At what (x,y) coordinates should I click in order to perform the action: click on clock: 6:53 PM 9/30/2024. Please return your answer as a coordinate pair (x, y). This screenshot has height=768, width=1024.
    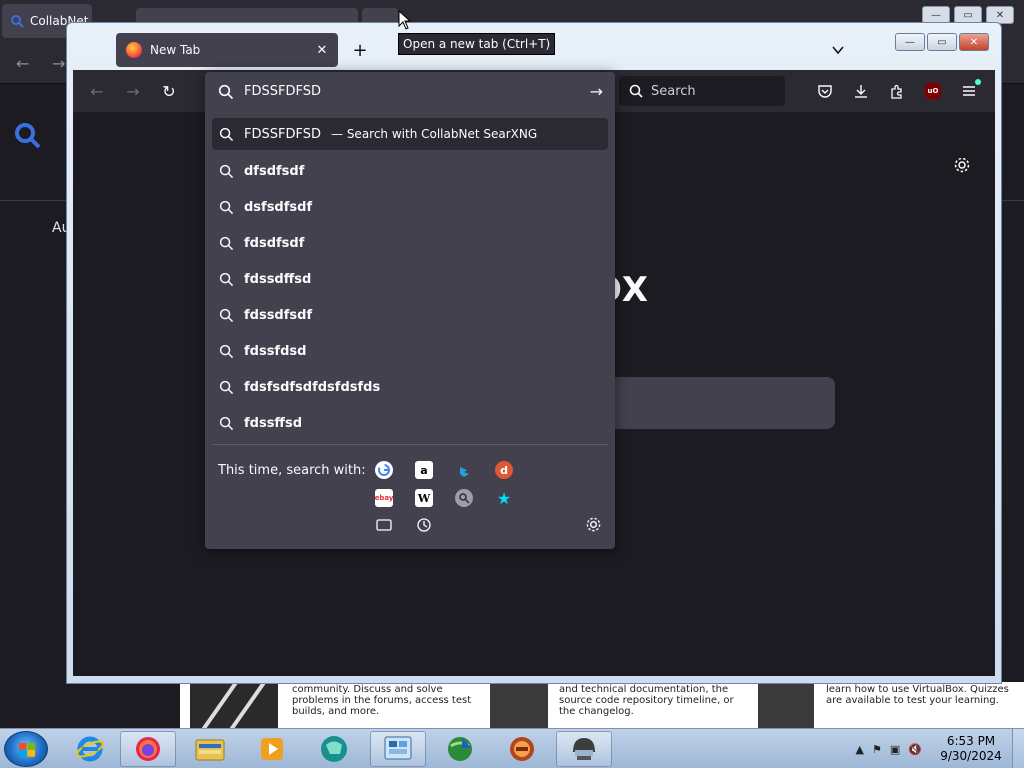
    Looking at the image, I should click on (971, 749).